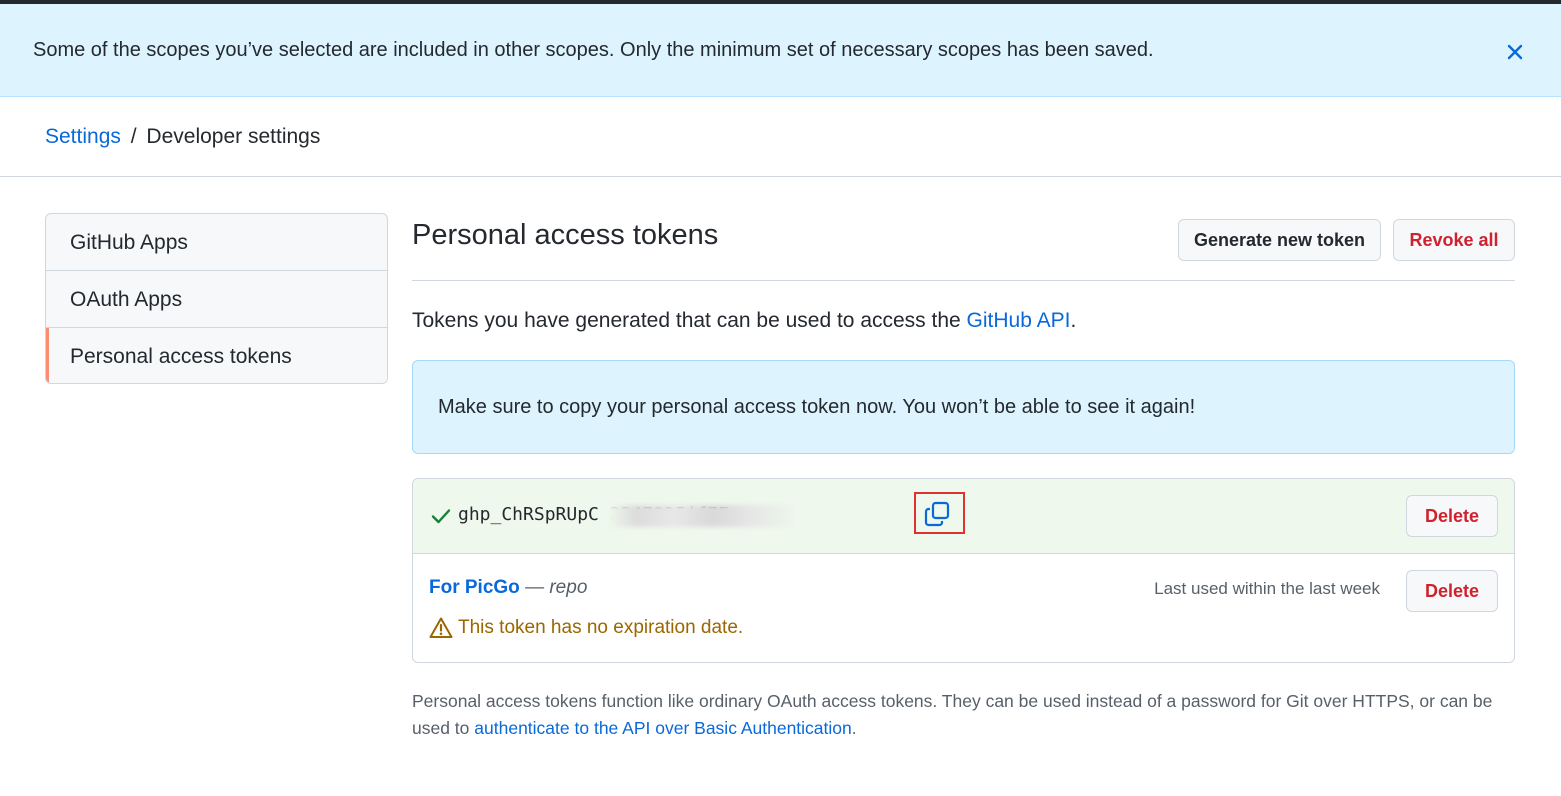  What do you see at coordinates (474, 587) in the screenshot?
I see `token-name-link: For PicGo` at bounding box center [474, 587].